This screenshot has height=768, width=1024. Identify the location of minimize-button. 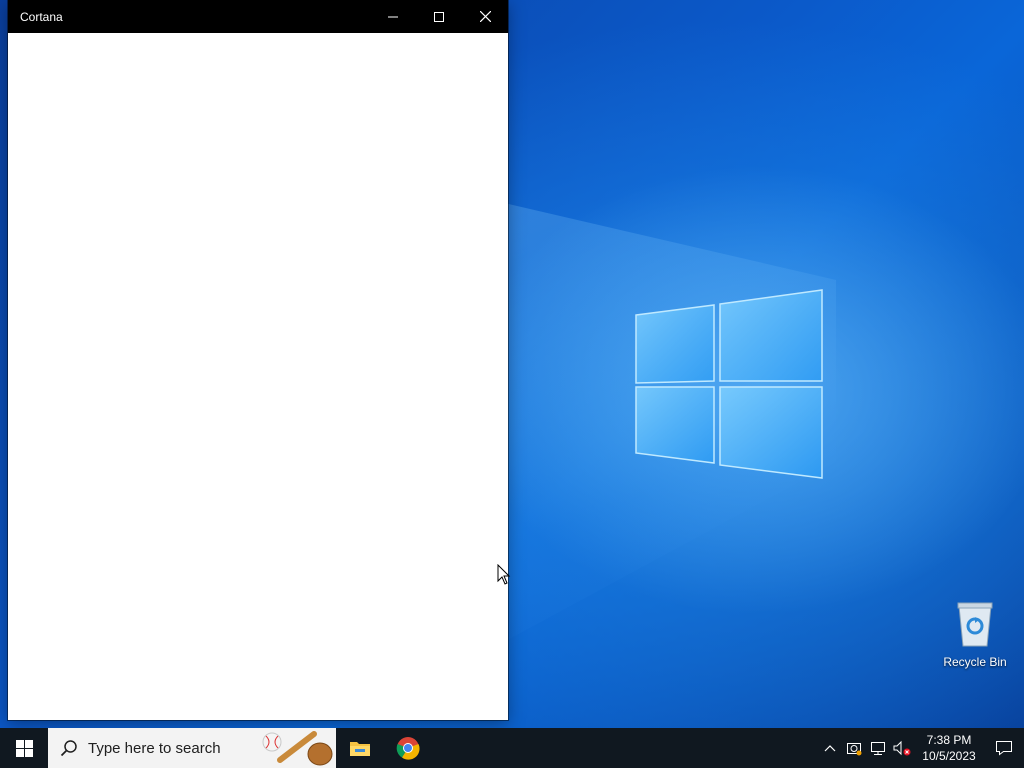
(393, 16).